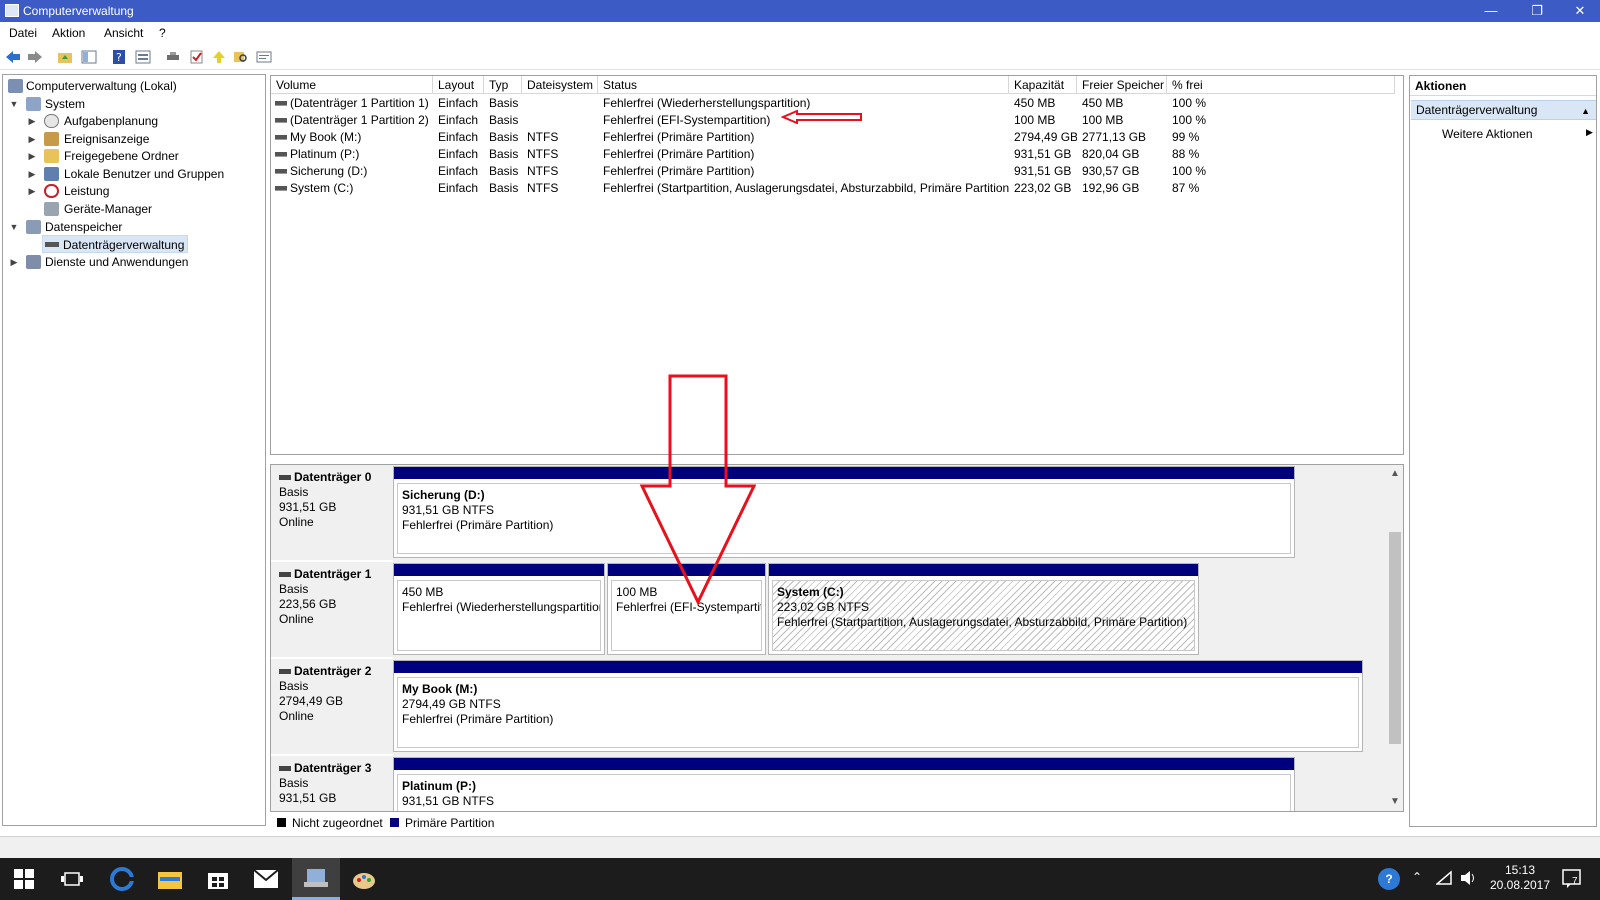 The height and width of the screenshot is (900, 1600). I want to click on menu-aktion: Aktion, so click(68, 33).